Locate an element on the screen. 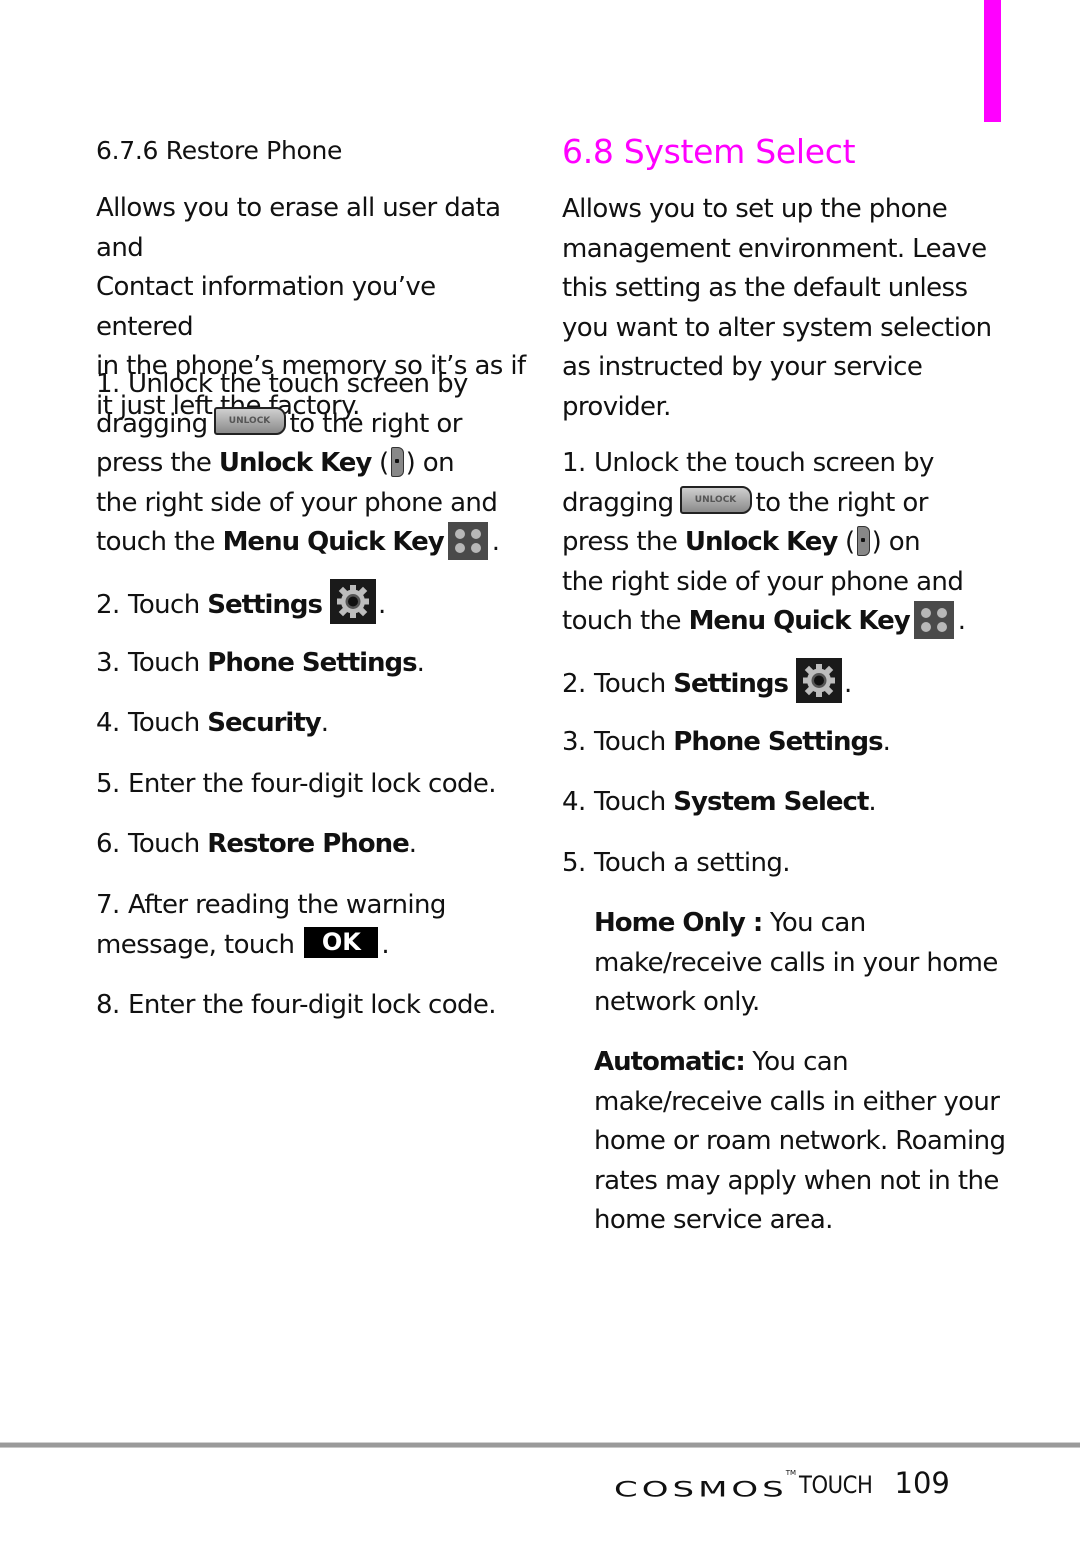 This screenshot has height=1552, width=1080. intro-line: management environment. Leave is located at coordinates (774, 248).